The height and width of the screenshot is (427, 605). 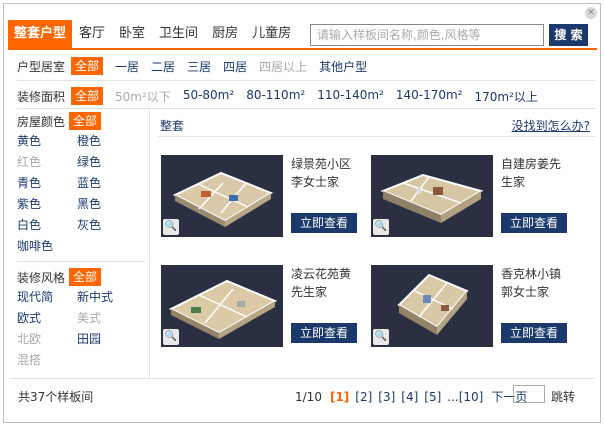 What do you see at coordinates (235, 66) in the screenshot?
I see `layout-option: 四居` at bounding box center [235, 66].